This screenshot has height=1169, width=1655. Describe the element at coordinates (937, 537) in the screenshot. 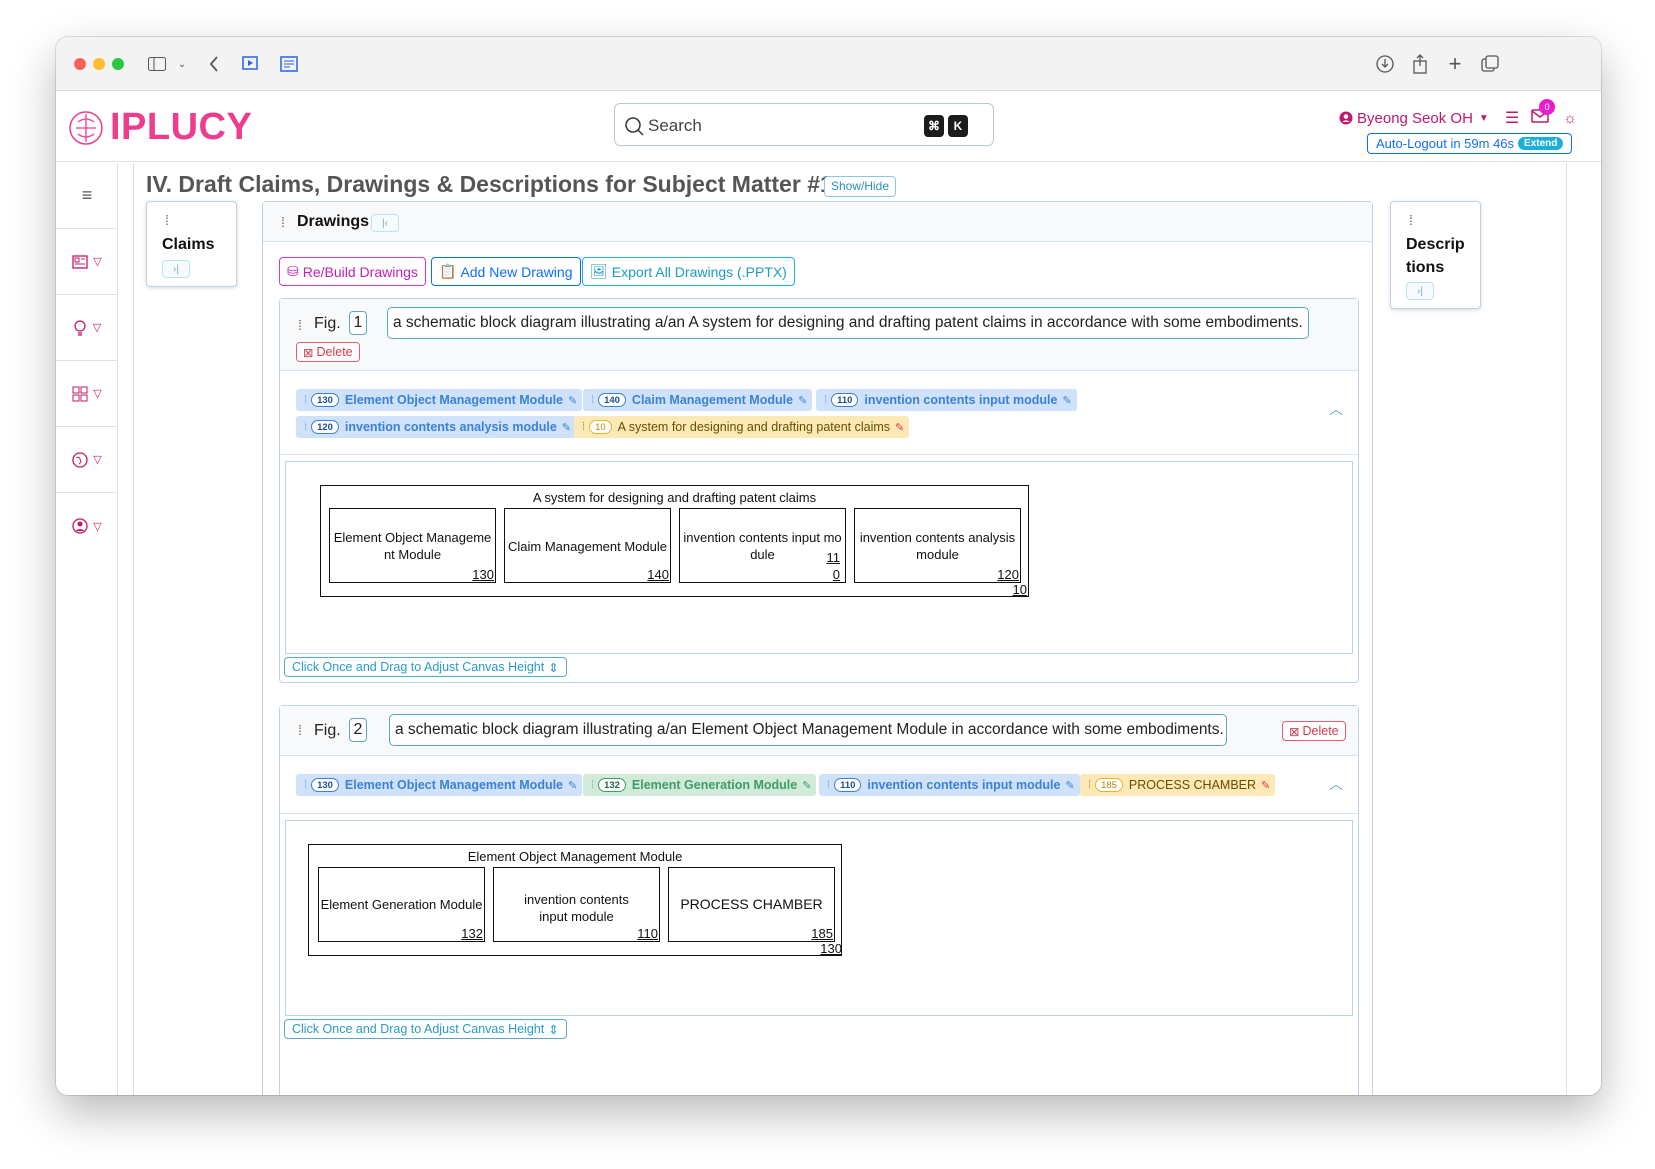

I see `box-label: invention contents analysis` at that location.